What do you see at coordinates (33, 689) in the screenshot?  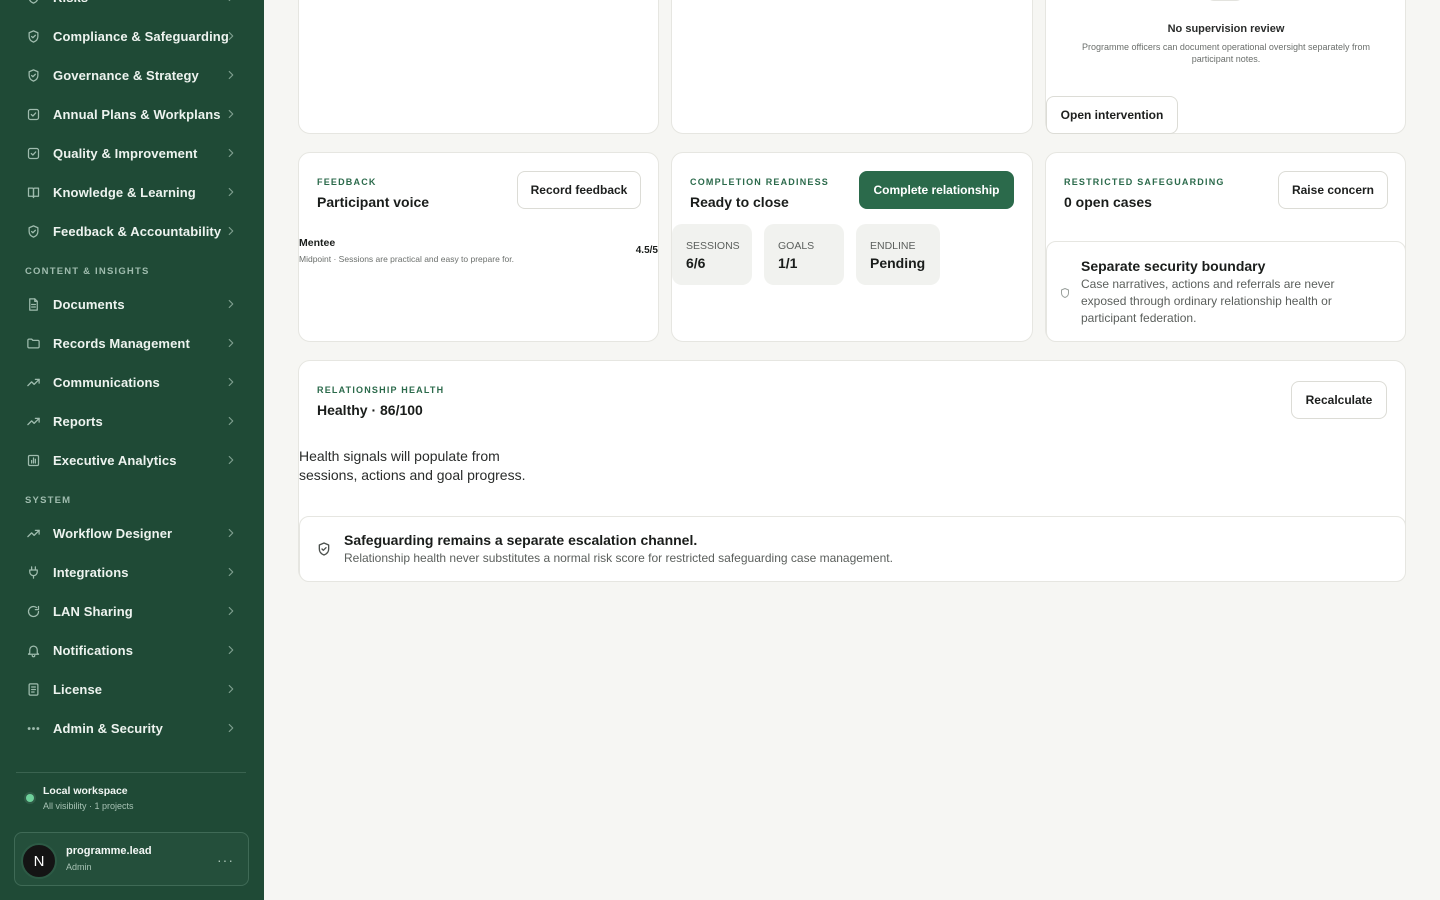 I see `license-icon` at bounding box center [33, 689].